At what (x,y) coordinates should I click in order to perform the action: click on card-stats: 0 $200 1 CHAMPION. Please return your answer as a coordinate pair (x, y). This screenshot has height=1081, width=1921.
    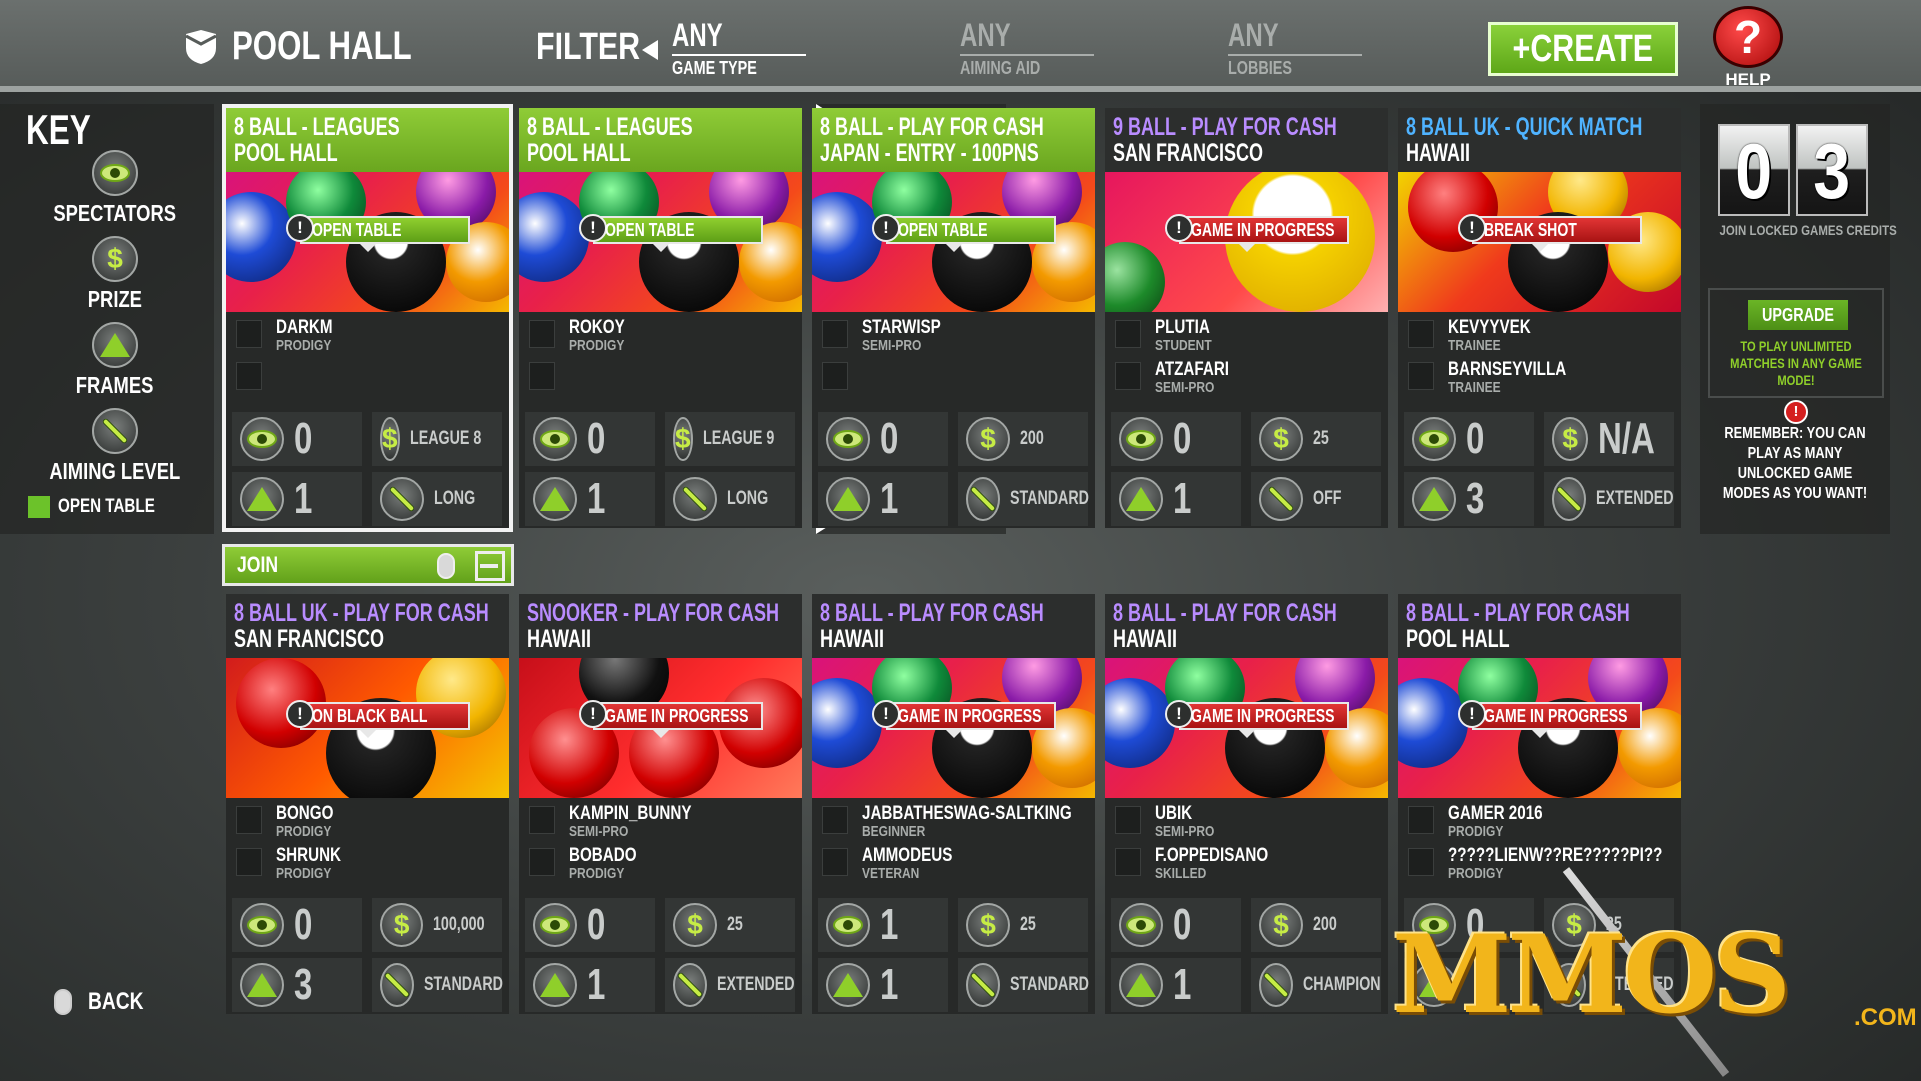
    Looking at the image, I should click on (1246, 955).